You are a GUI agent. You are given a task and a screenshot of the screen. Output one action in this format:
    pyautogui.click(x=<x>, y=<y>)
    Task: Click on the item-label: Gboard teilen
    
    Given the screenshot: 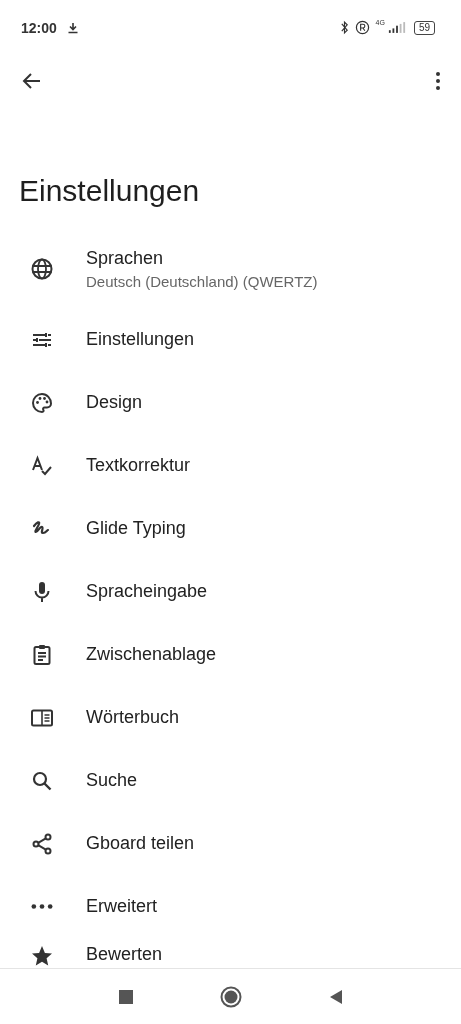 What is the action you would take?
    pyautogui.click(x=140, y=843)
    